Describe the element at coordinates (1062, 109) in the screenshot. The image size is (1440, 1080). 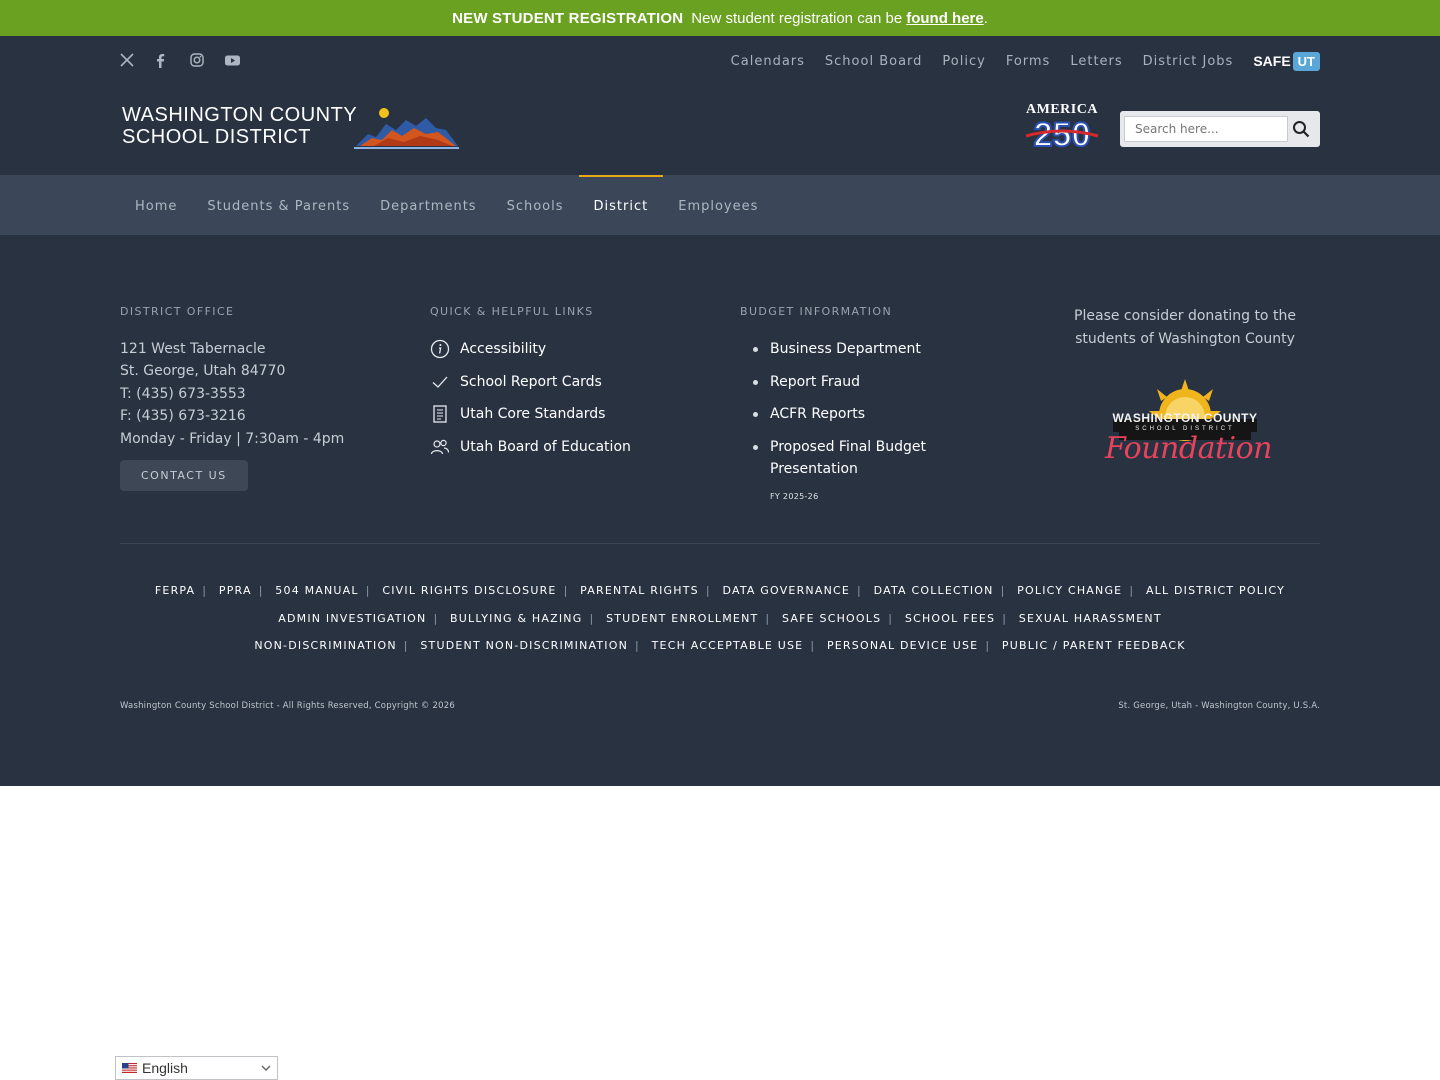
I see `america-250-text: AMERICA` at that location.